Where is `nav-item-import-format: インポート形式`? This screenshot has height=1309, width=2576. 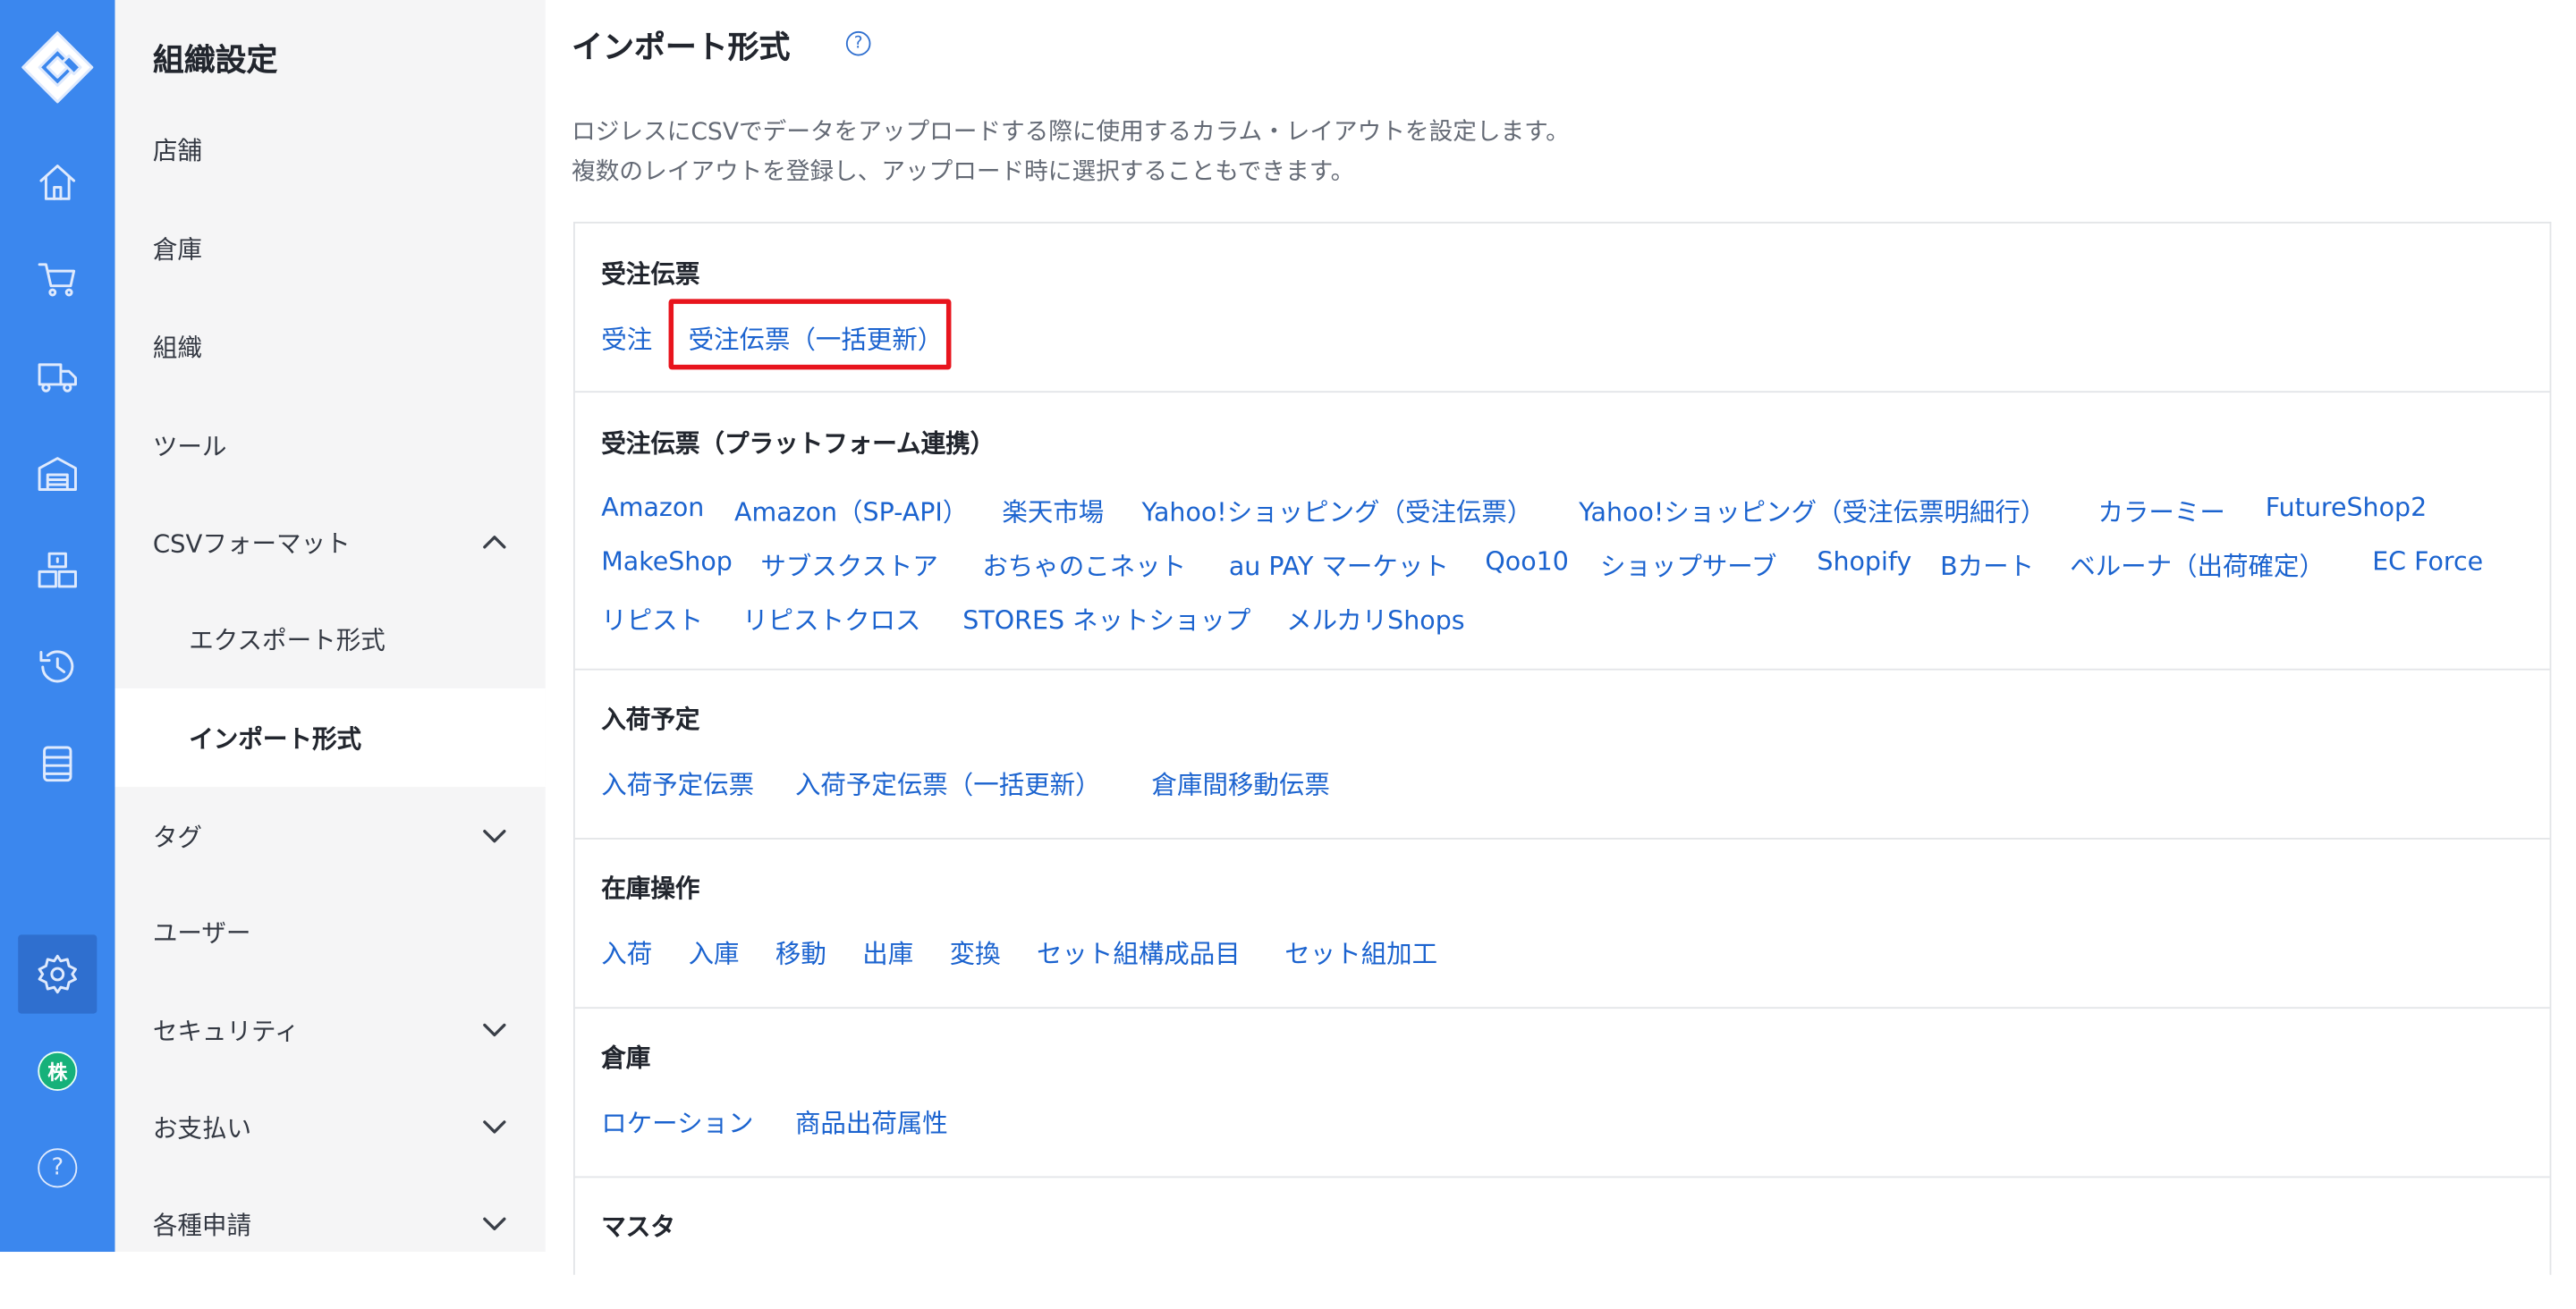 nav-item-import-format: インポート形式 is located at coordinates (330, 738).